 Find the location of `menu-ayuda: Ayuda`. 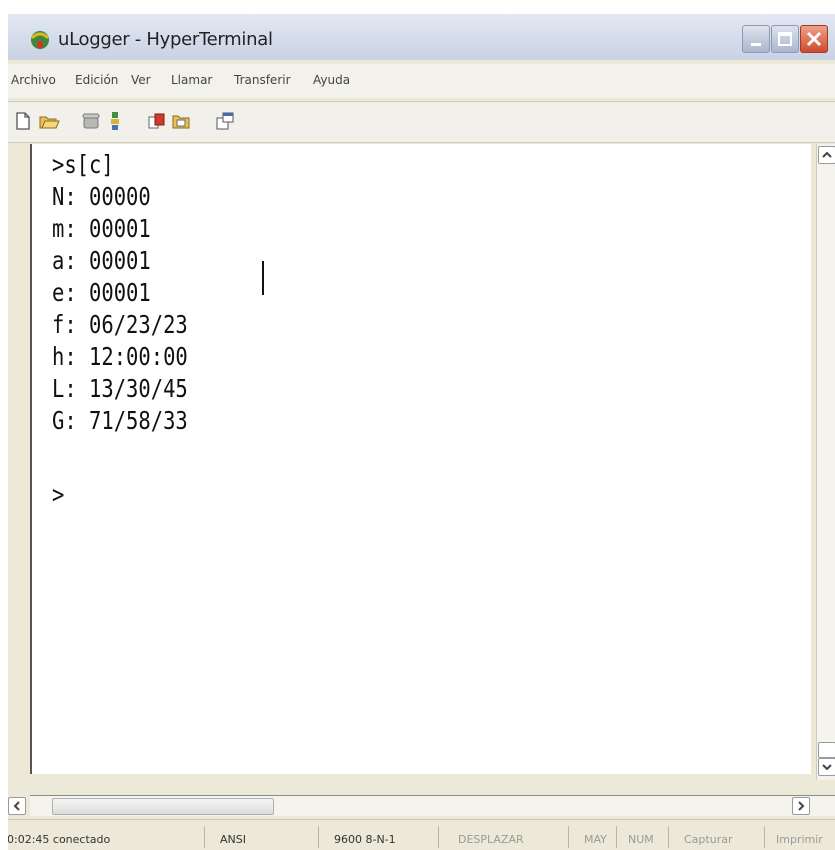

menu-ayuda: Ayuda is located at coordinates (331, 80).